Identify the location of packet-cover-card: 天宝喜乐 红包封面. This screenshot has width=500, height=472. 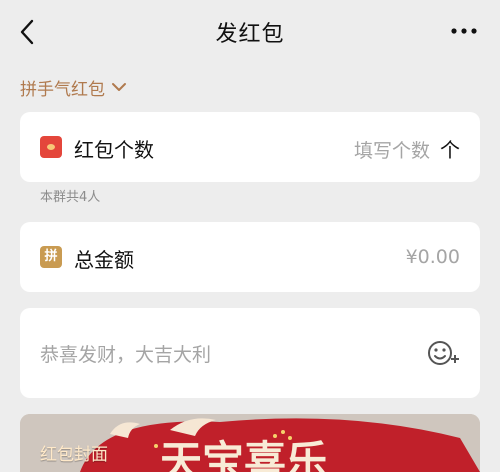
(250, 443).